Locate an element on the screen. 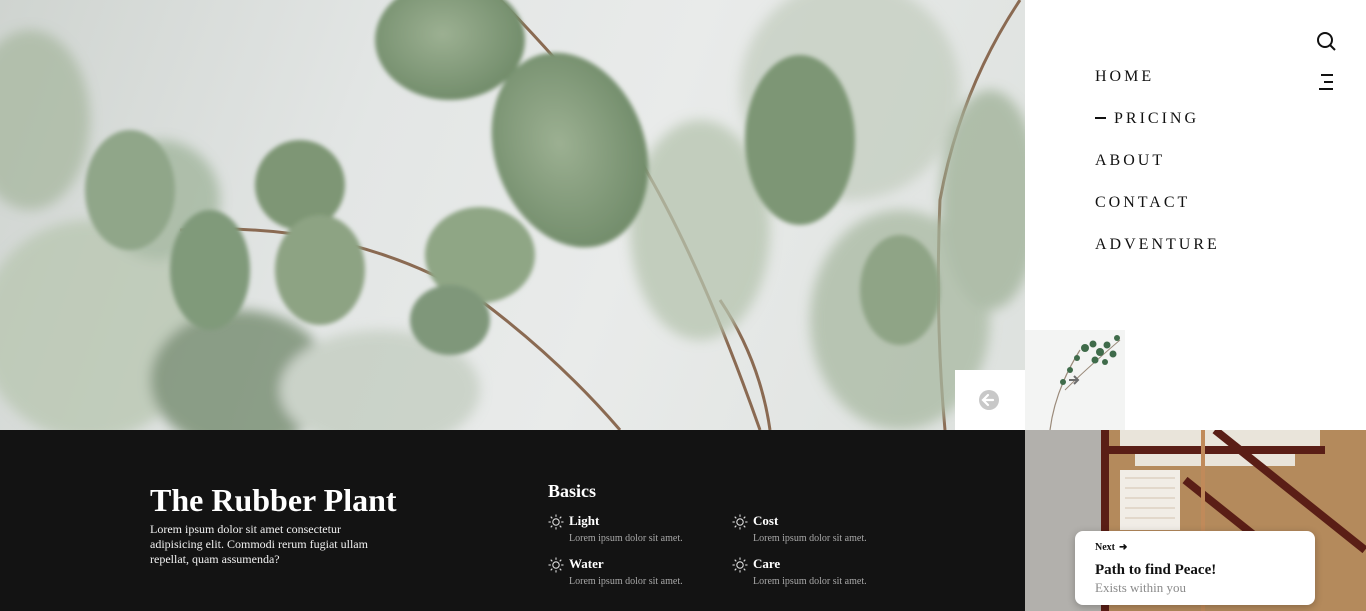 This screenshot has width=1366, height=611. plant-title: The Rubber Plant is located at coordinates (273, 500).